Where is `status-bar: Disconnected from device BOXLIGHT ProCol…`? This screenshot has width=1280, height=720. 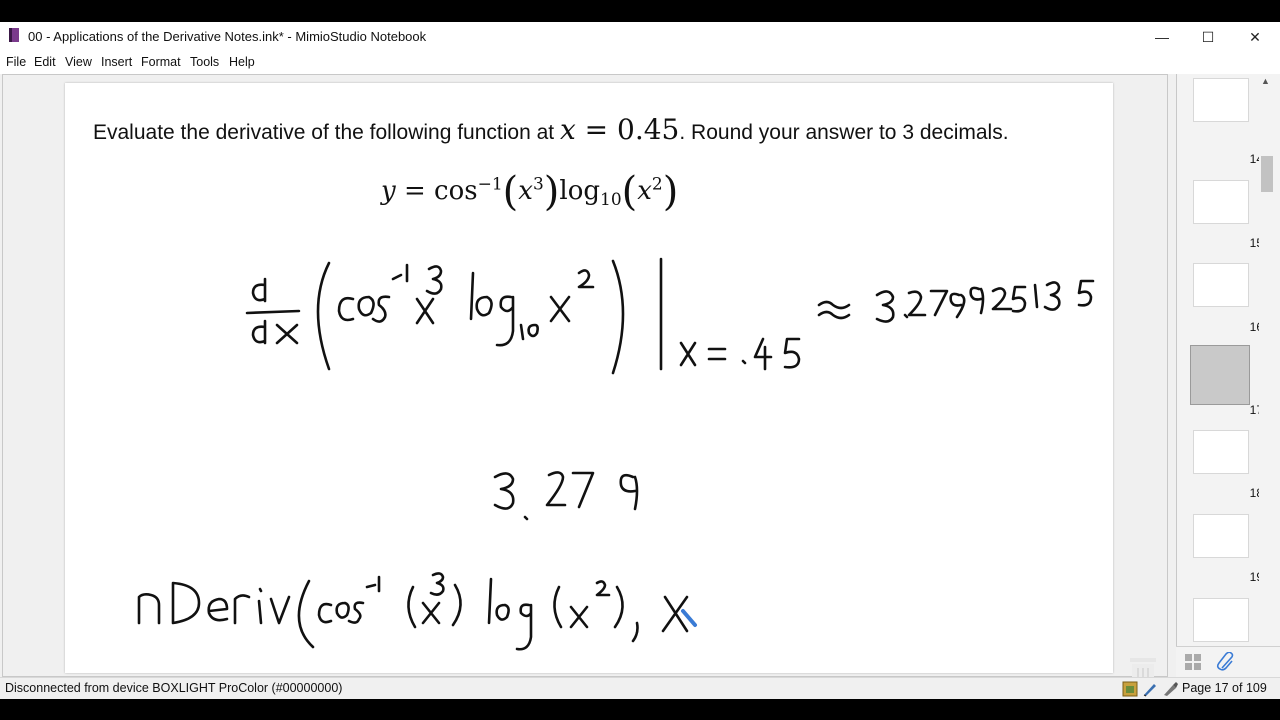
status-bar: Disconnected from device BOXLIGHT ProCol… is located at coordinates (640, 688).